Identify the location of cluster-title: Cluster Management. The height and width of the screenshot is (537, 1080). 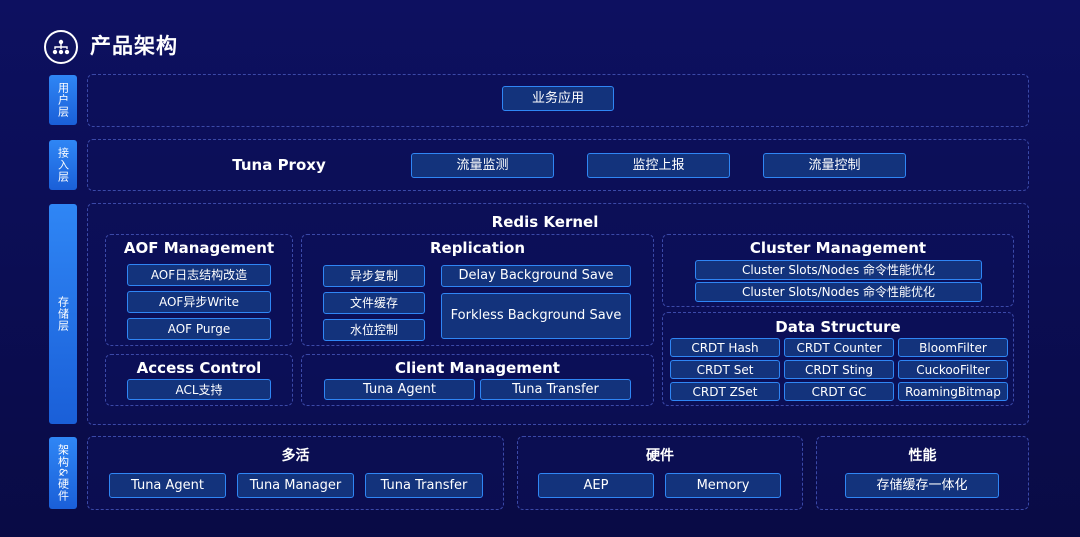
(838, 248).